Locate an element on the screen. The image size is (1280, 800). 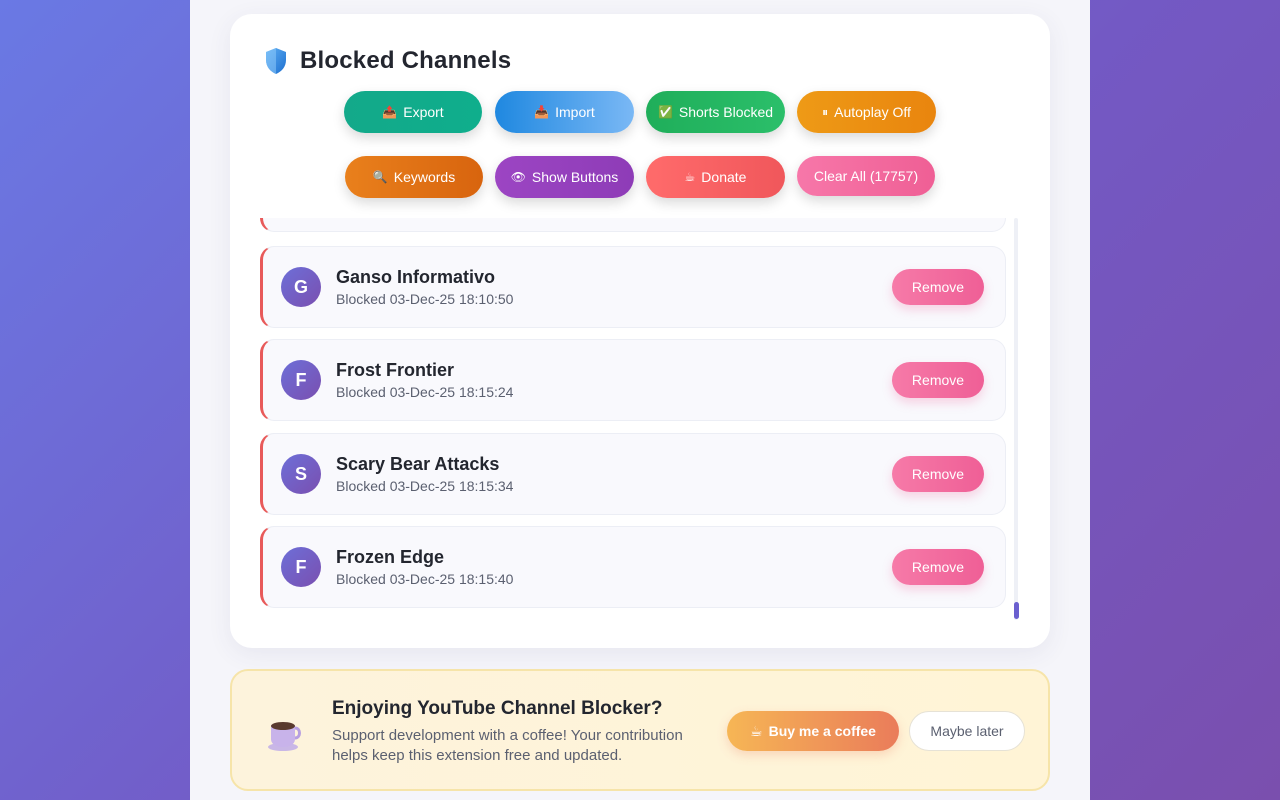
blocked-timestamp: Blocked 03-Dec-25 18:15:34 is located at coordinates (425, 486).